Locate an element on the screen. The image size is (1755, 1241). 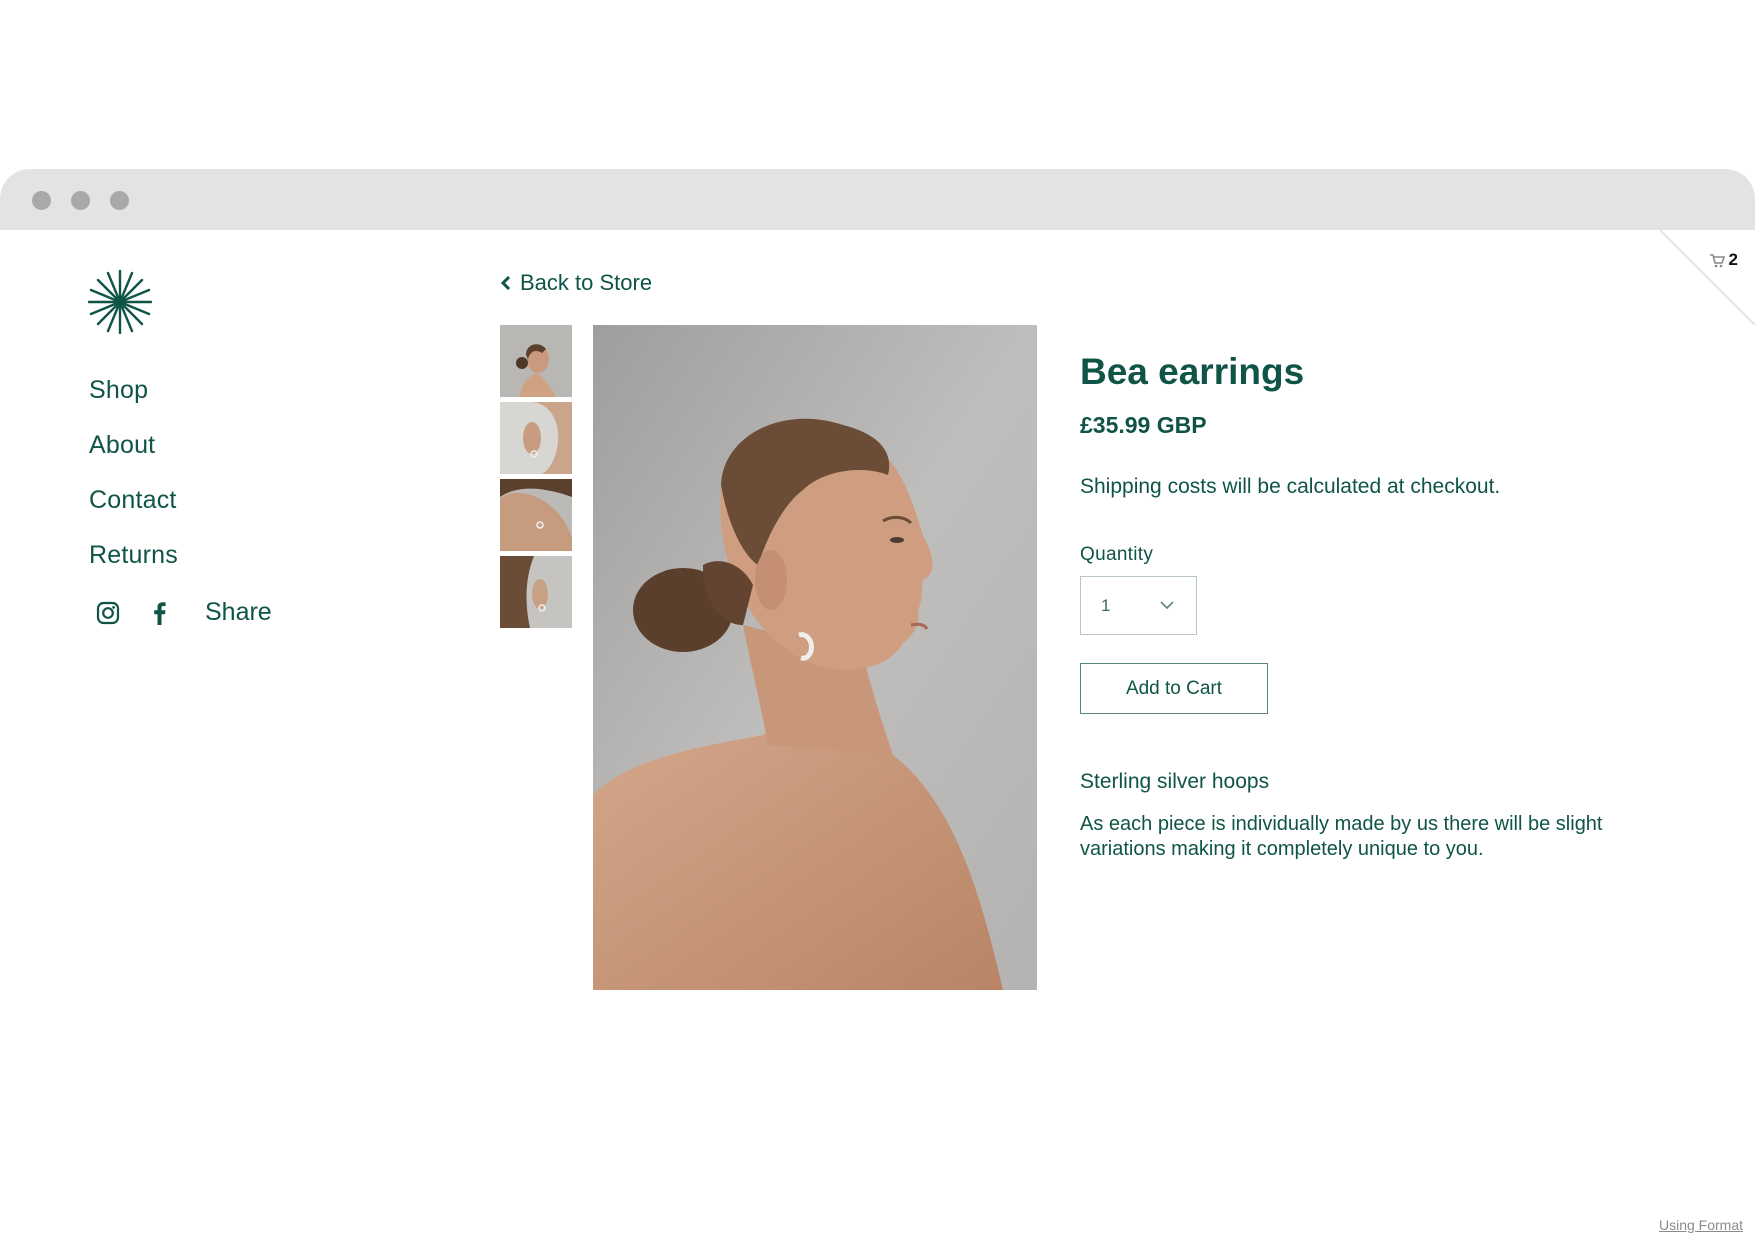
nav-item-about: About is located at coordinates (133, 458).